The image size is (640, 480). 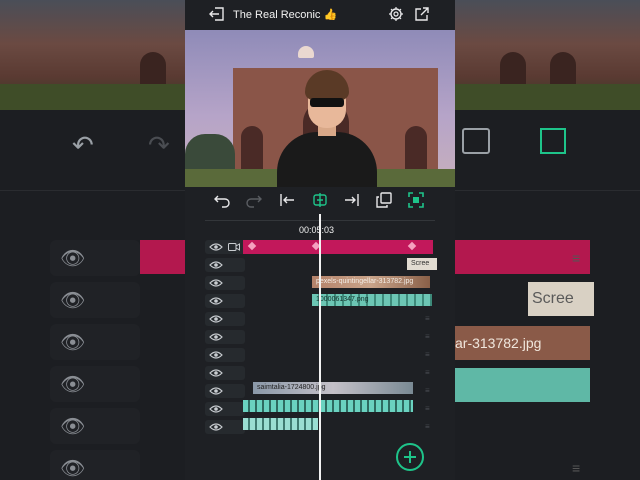 I want to click on top-bar: The Real Reconic 👍, so click(x=320, y=15).